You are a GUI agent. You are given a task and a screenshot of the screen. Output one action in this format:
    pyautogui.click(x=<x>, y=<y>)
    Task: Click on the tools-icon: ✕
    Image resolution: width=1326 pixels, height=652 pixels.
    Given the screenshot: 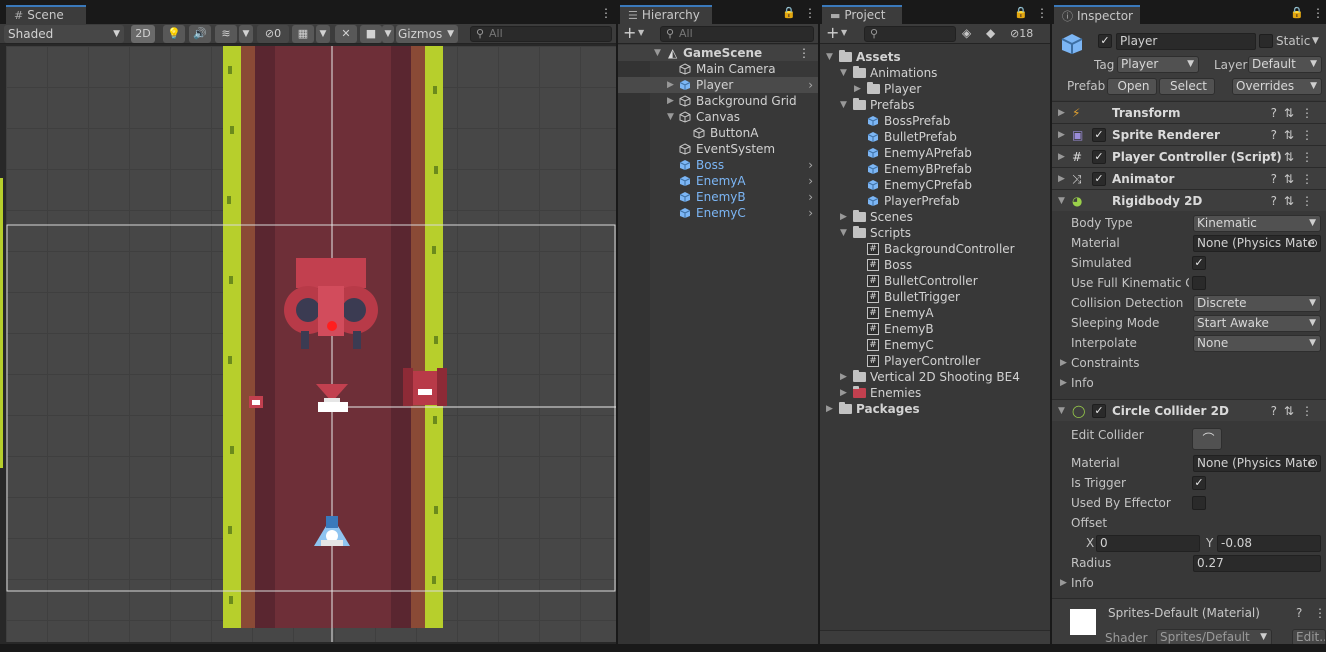 What is the action you would take?
    pyautogui.click(x=346, y=34)
    